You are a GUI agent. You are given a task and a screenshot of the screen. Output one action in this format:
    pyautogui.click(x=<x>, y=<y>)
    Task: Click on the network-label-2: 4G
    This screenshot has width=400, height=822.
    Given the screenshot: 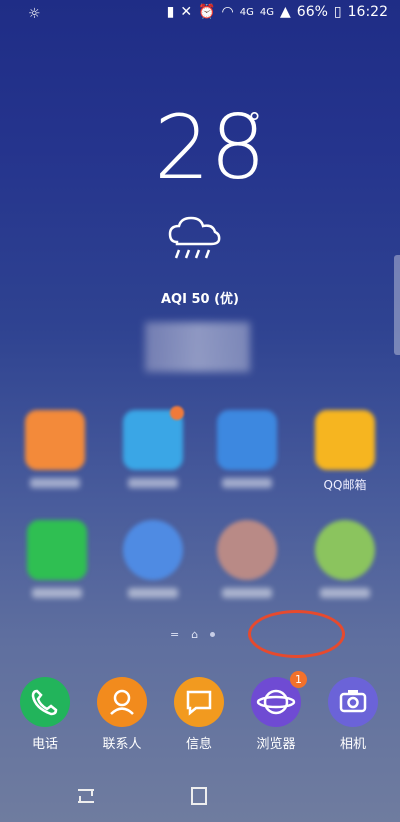 What is the action you would take?
    pyautogui.click(x=267, y=12)
    